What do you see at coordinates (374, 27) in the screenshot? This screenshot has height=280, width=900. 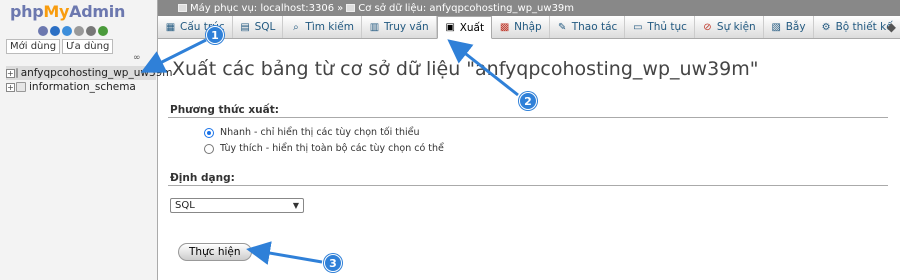 I see `query-icon: ▥` at bounding box center [374, 27].